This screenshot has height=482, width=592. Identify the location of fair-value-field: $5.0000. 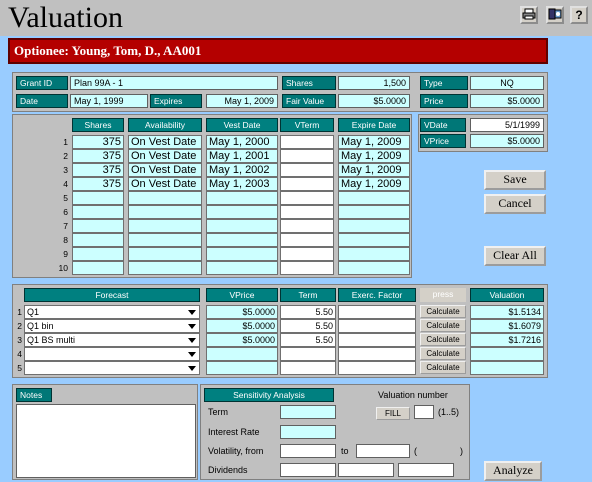
(374, 101).